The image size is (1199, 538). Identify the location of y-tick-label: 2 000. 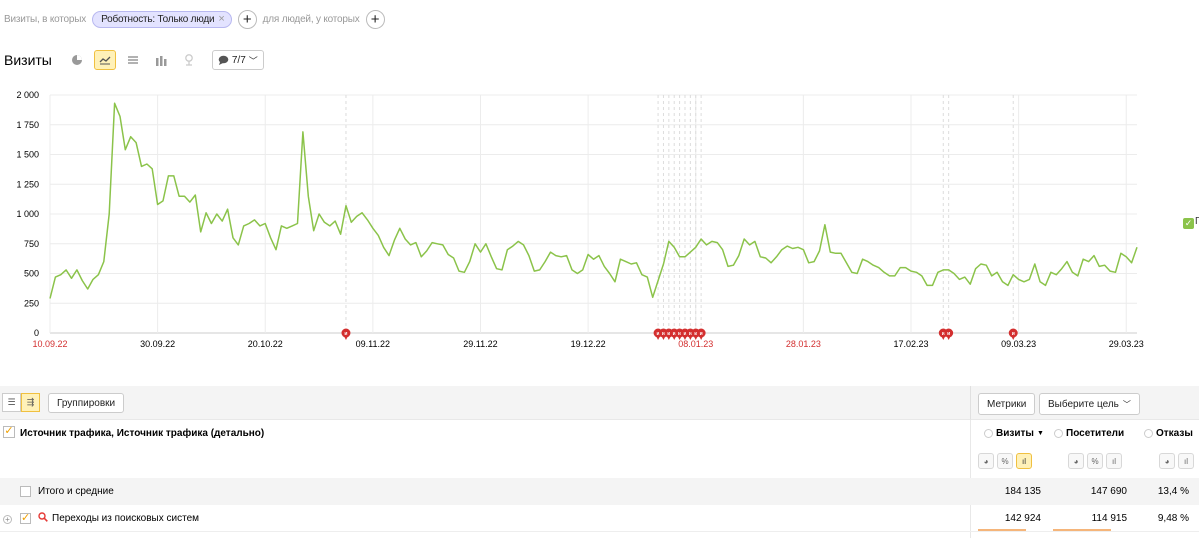
(27, 95).